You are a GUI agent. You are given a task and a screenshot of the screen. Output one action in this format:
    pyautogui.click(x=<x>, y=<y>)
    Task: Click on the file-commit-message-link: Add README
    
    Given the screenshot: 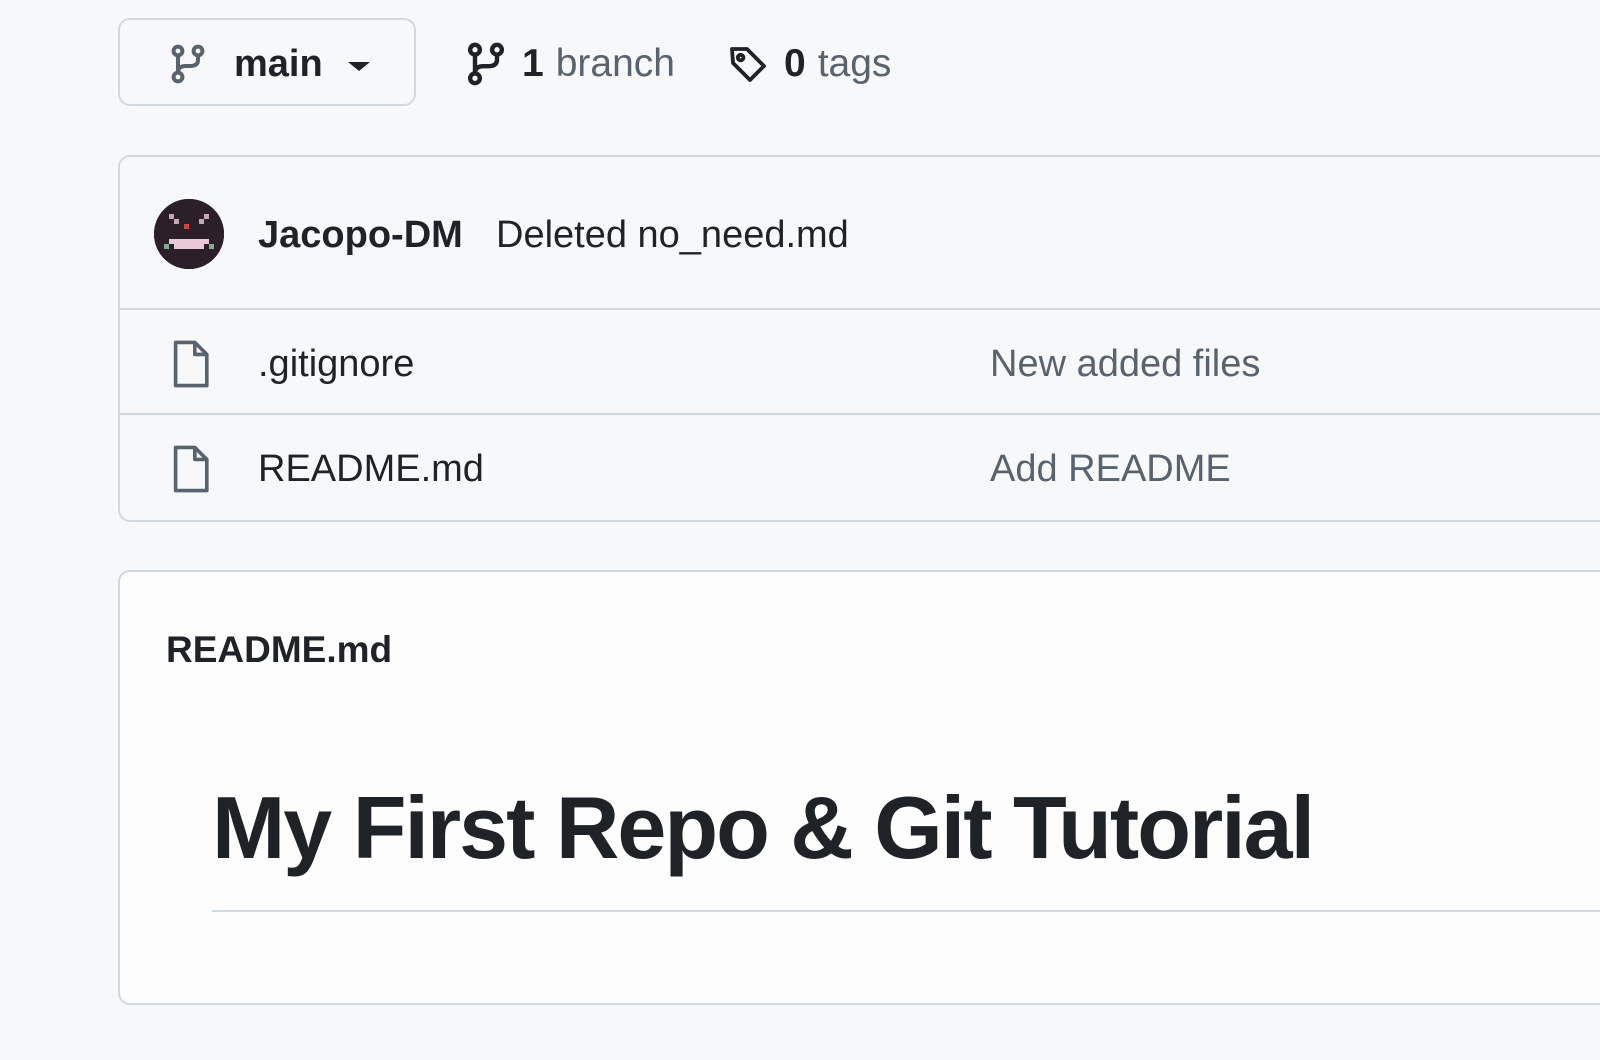 What is the action you would take?
    pyautogui.click(x=1110, y=469)
    